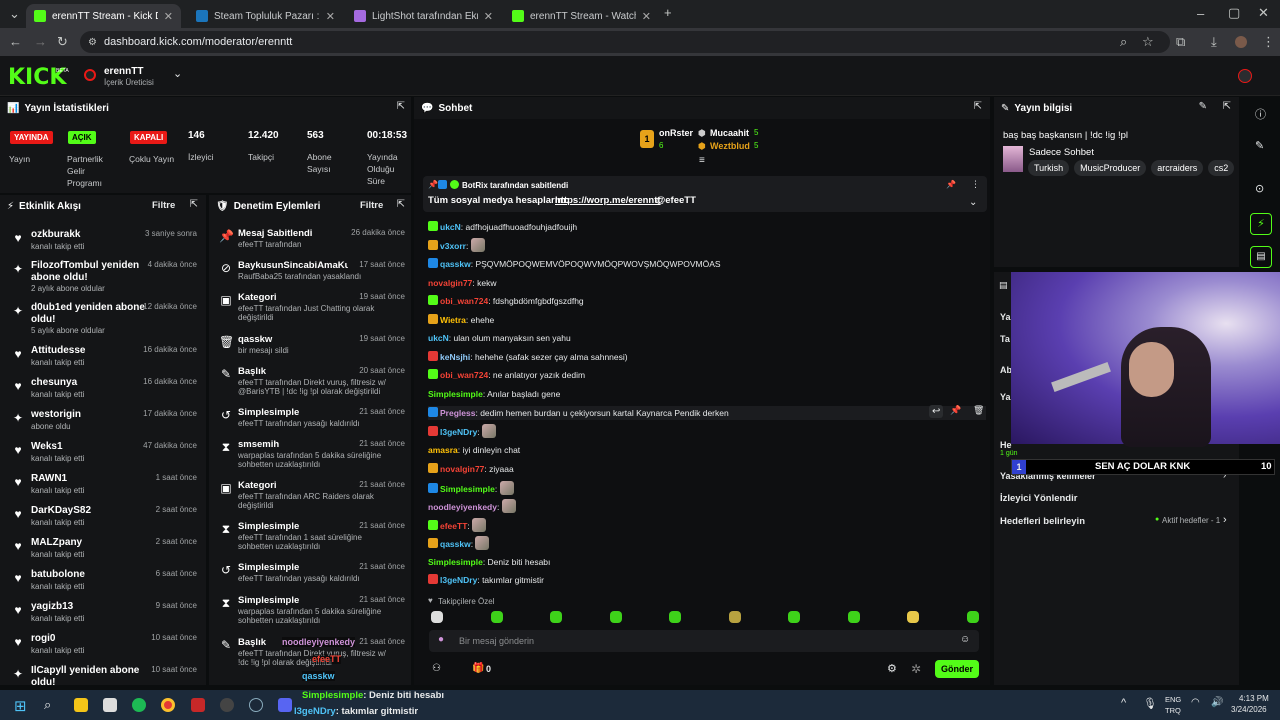 The height and width of the screenshot is (720, 1280). Describe the element at coordinates (47, 705) in the screenshot. I see `search-icon: ⌕` at that location.